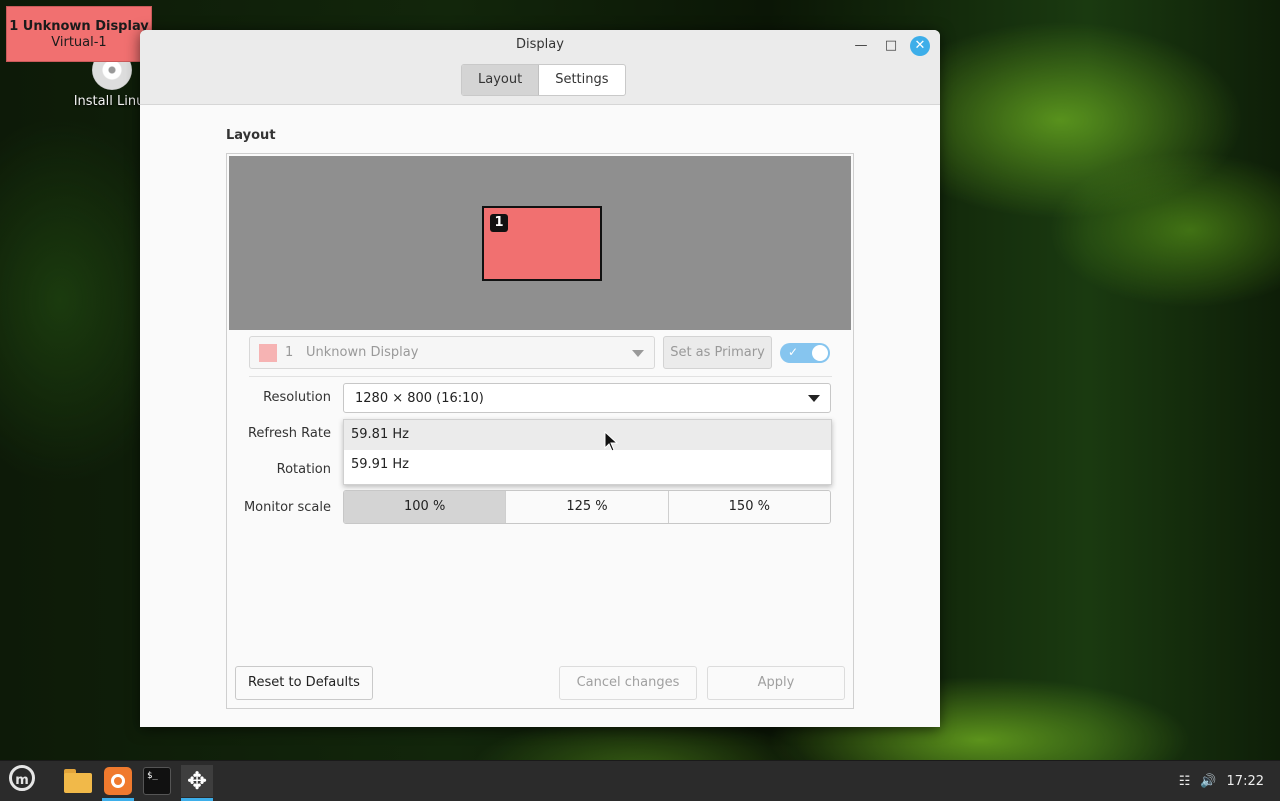 This screenshot has height=801, width=1280. What do you see at coordinates (540, 44) in the screenshot?
I see `window-title: Display` at bounding box center [540, 44].